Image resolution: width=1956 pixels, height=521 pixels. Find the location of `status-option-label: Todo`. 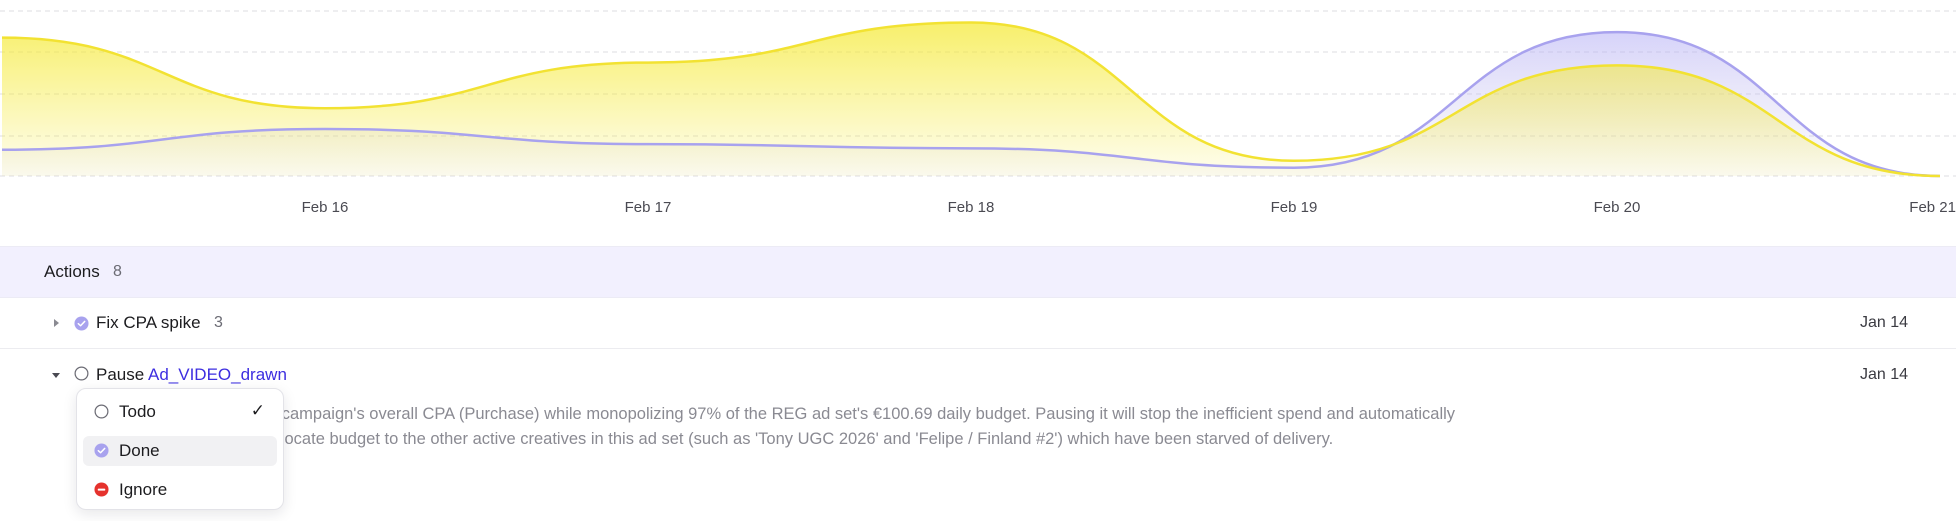

status-option-label: Todo is located at coordinates (137, 411).